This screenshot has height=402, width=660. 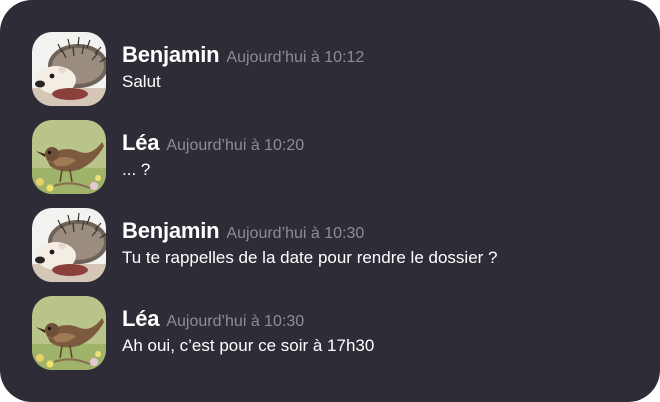 I want to click on message-content: Léa Aujourd’hui à 10:20 ... ?, so click(x=213, y=150).